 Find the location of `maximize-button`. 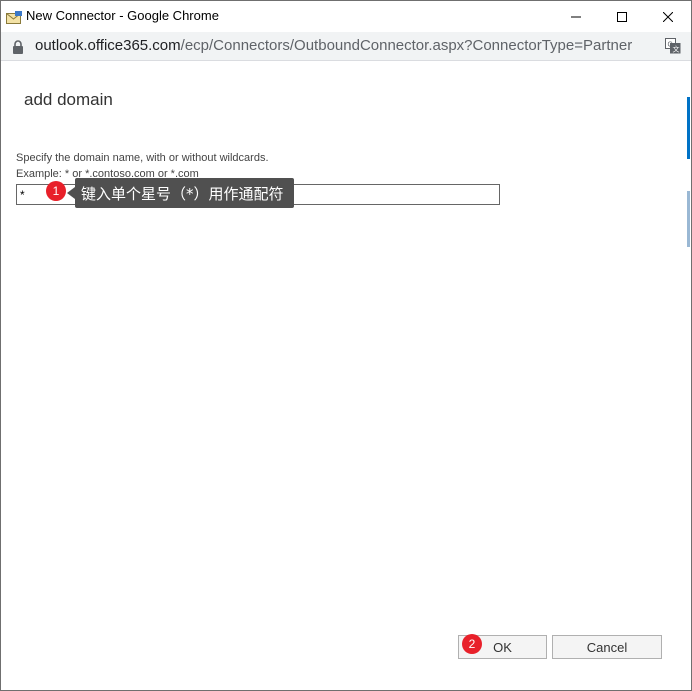

maximize-button is located at coordinates (622, 16).